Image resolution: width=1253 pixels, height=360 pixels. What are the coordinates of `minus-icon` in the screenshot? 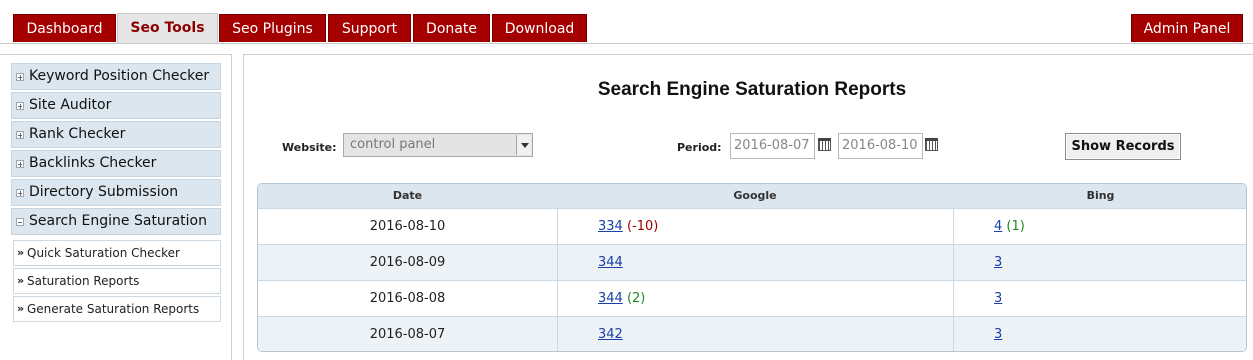 It's located at (20, 222).